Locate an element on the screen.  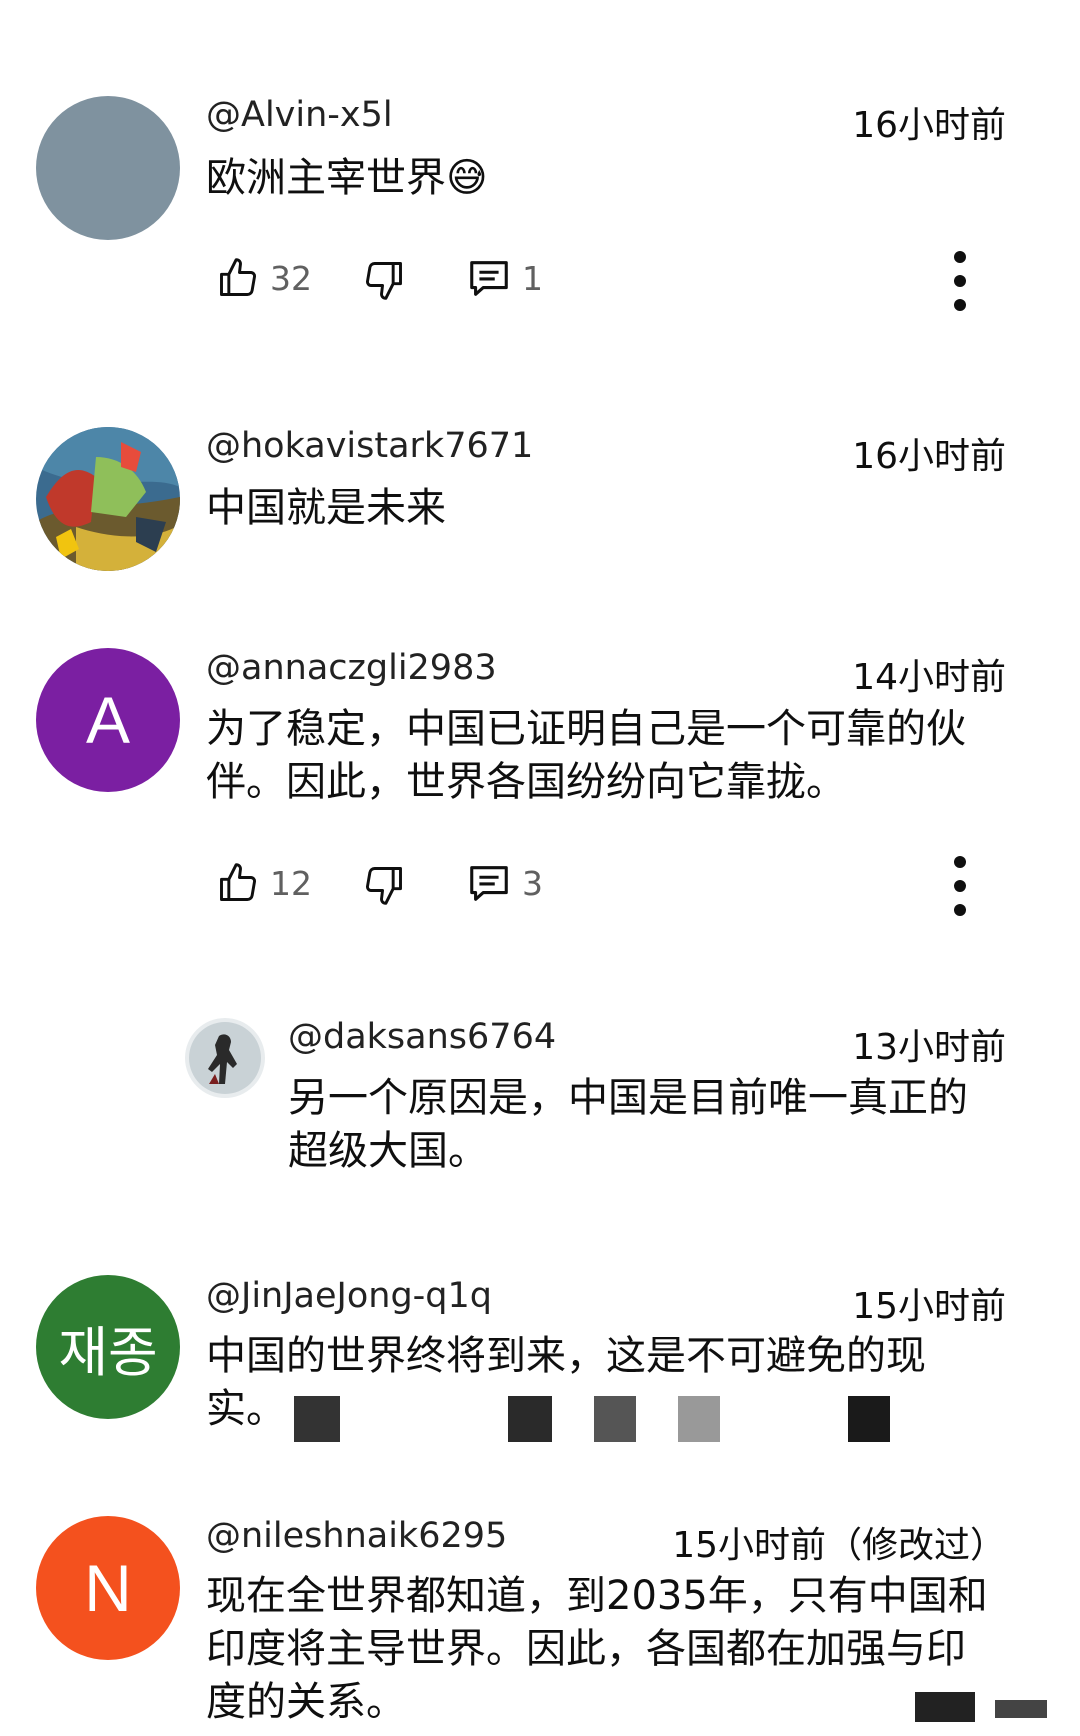
reply-count: 1 is located at coordinates (532, 278).